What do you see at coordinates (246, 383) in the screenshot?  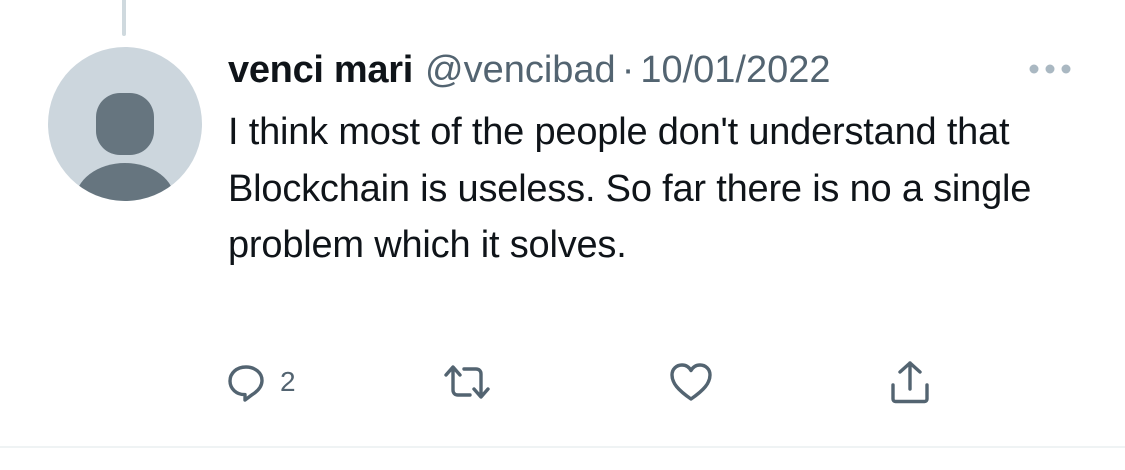 I see `reply-icon` at bounding box center [246, 383].